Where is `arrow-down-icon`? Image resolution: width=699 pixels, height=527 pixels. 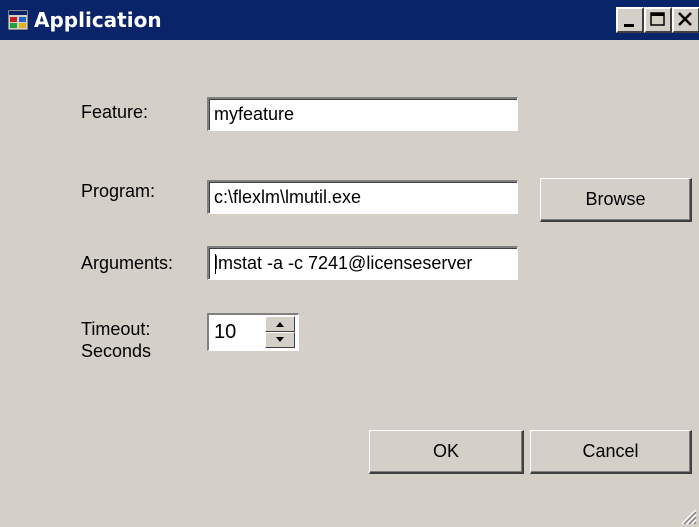
arrow-down-icon is located at coordinates (280, 339).